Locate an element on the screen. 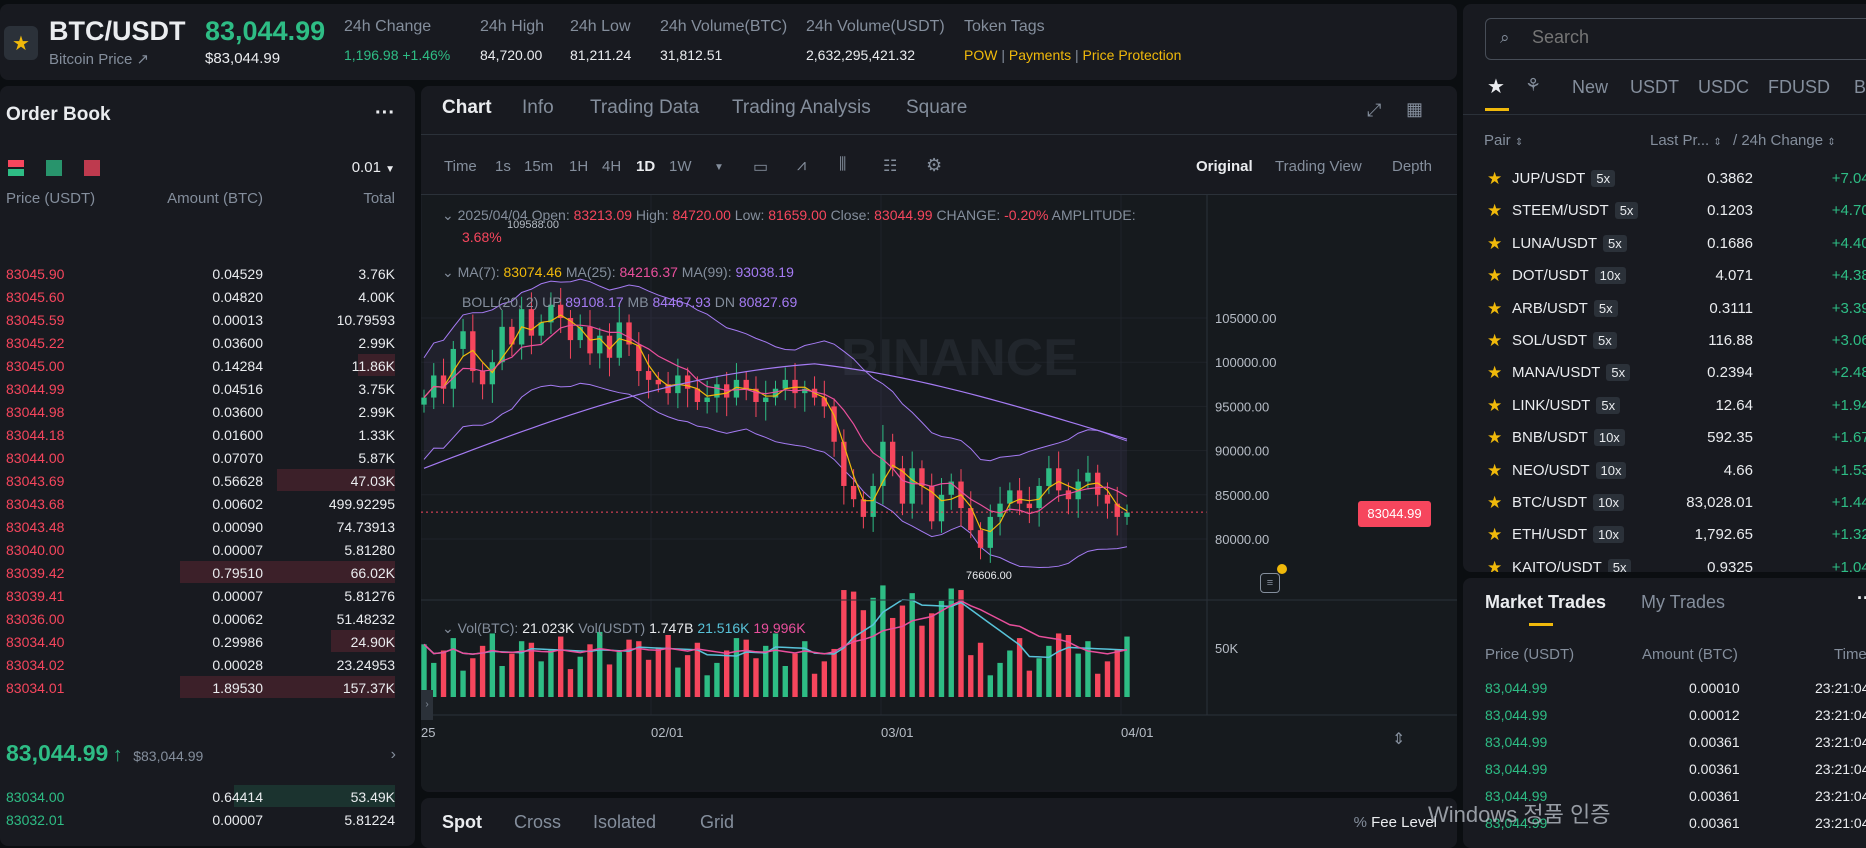  market-row: ★ STEEM/USDT 5x 0.1203 +4.70% is located at coordinates (1664, 210).